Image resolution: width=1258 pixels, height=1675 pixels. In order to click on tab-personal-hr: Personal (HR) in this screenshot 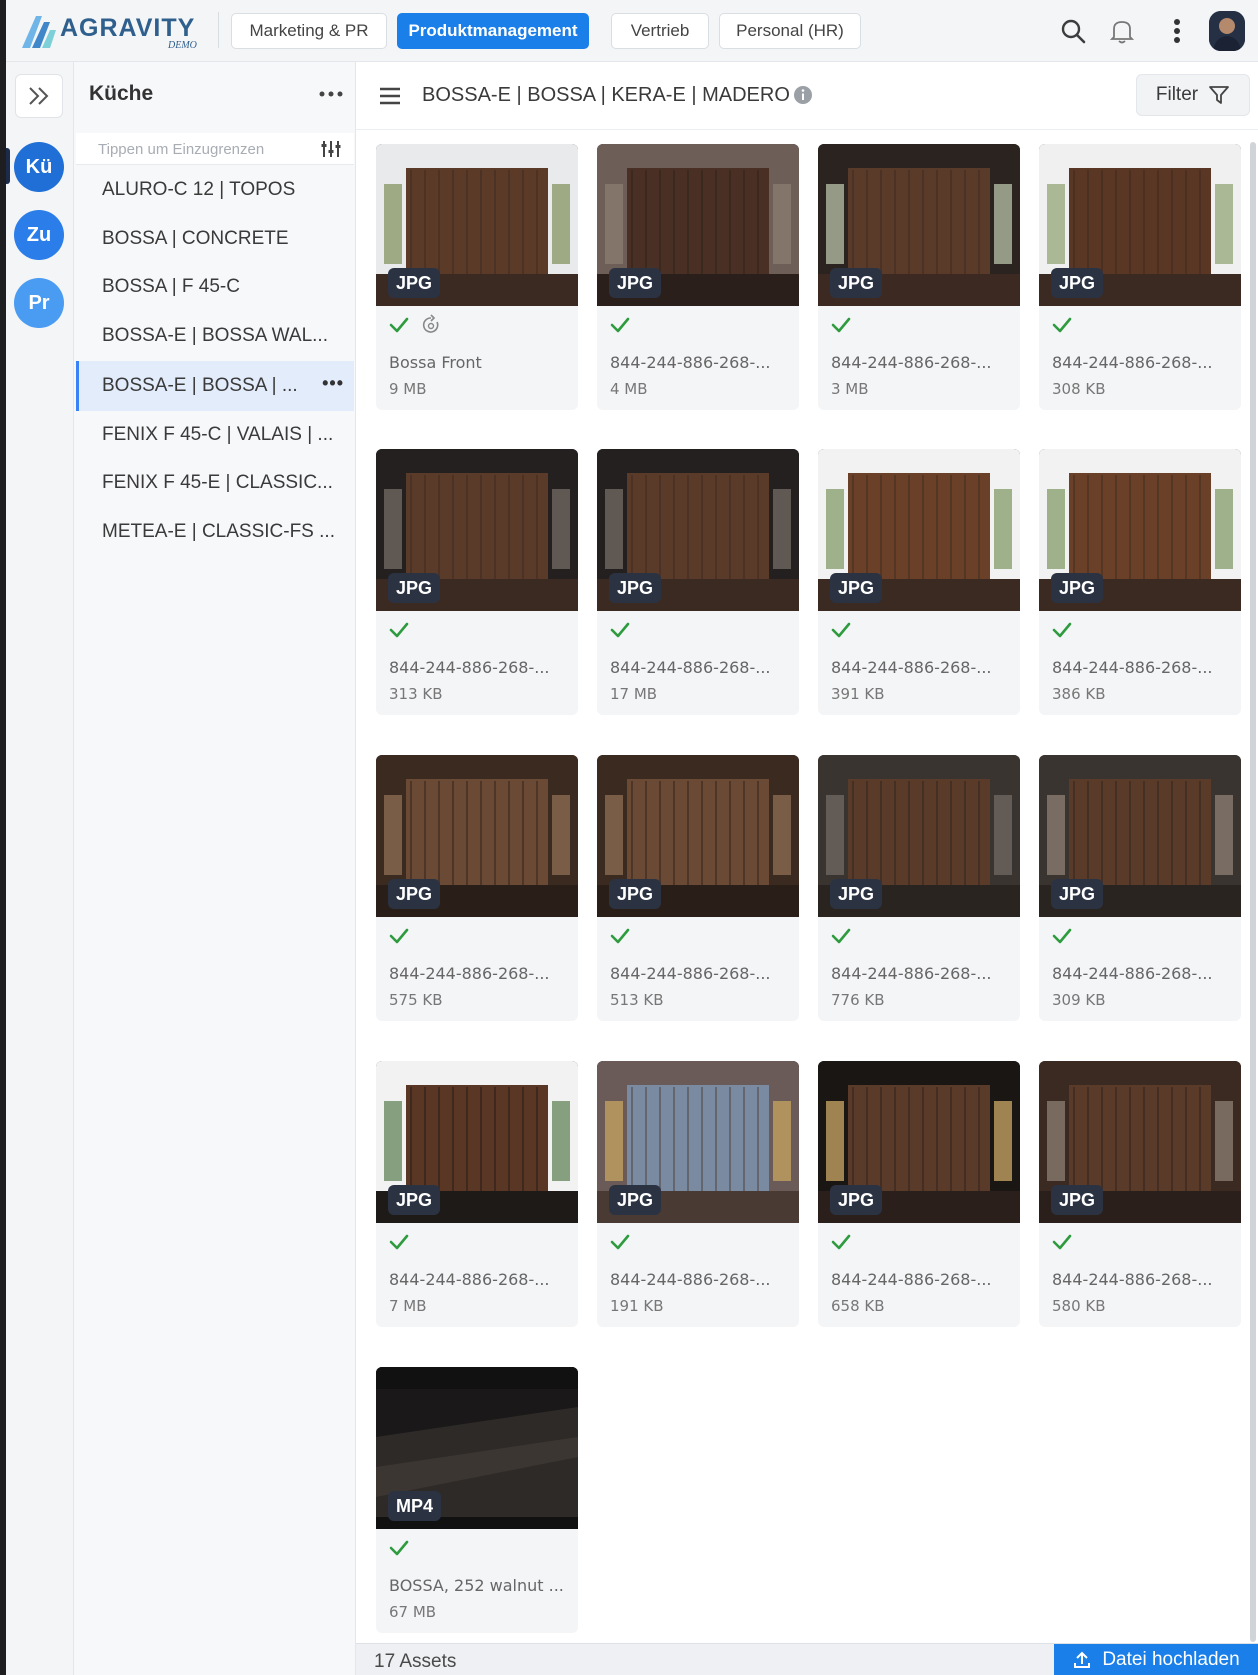, I will do `click(790, 31)`.